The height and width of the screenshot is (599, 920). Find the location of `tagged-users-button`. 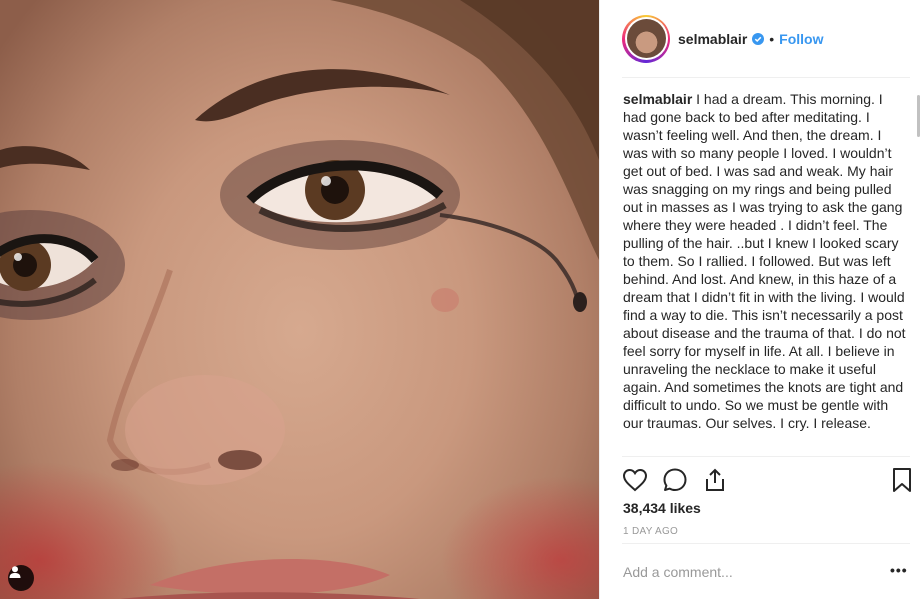

tagged-users-button is located at coordinates (21, 578).